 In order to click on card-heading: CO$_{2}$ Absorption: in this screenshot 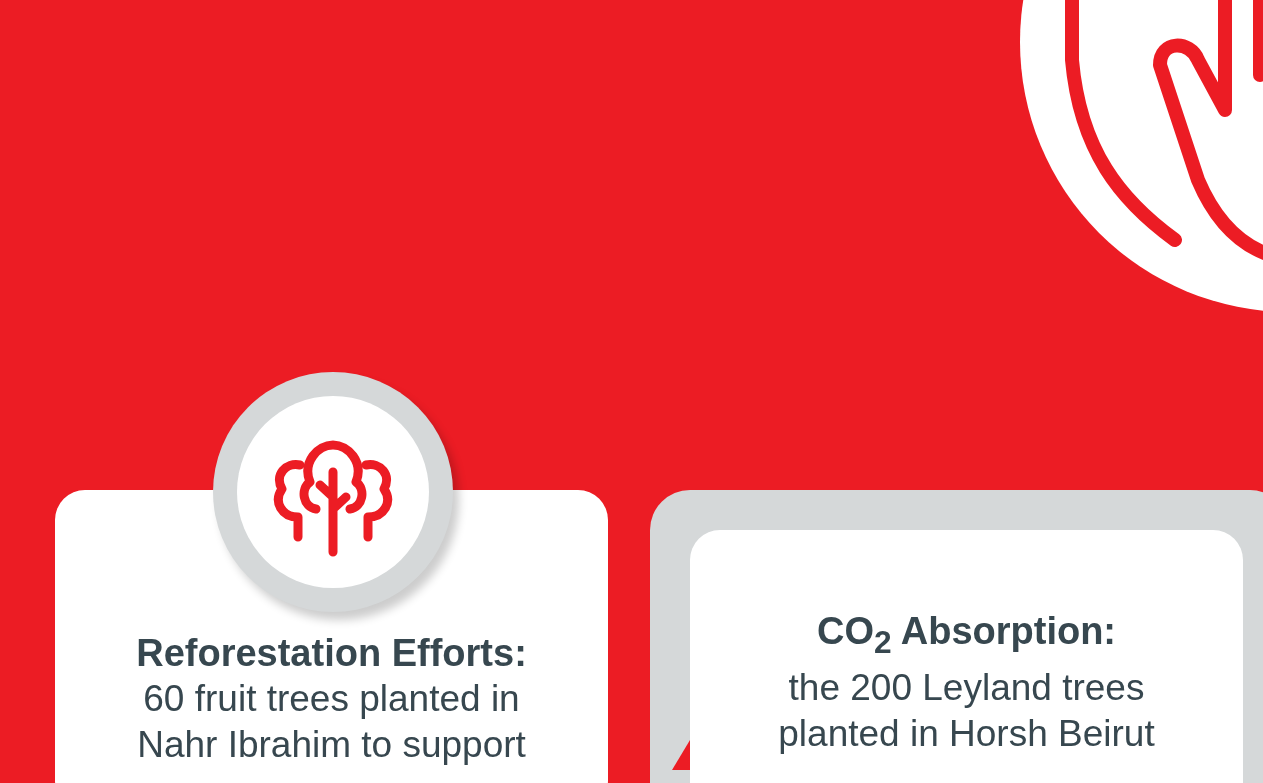, I will do `click(966, 635)`.